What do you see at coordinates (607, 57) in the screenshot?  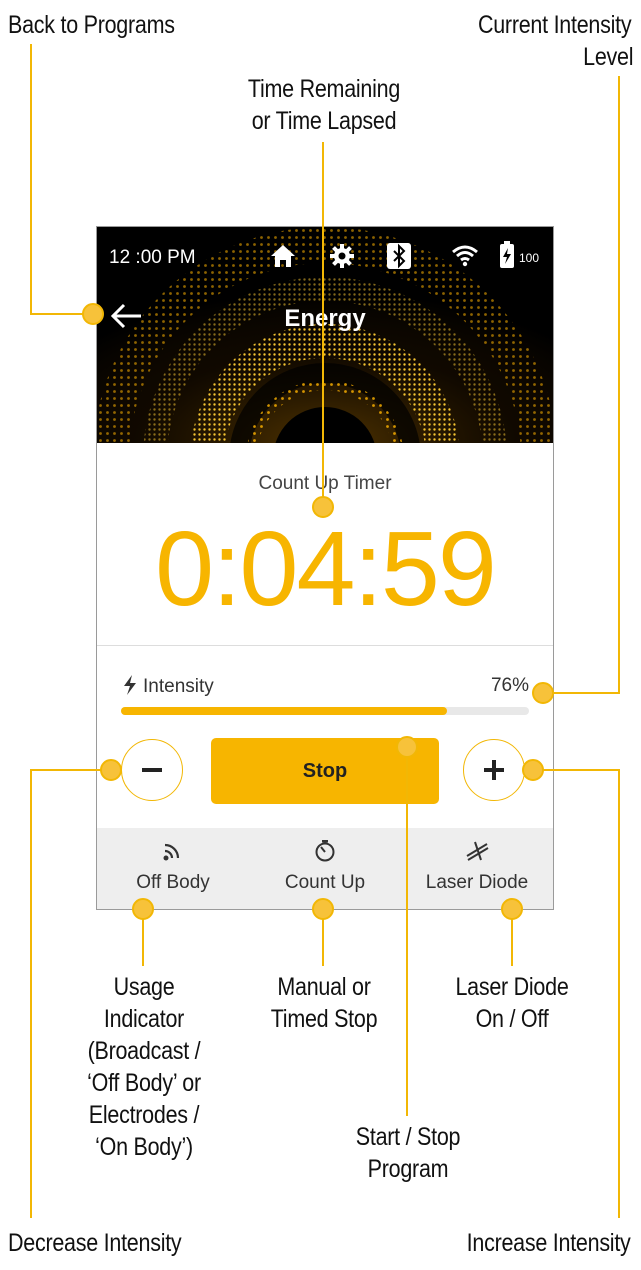 I see `callout-current-intensity-line2: Level` at bounding box center [607, 57].